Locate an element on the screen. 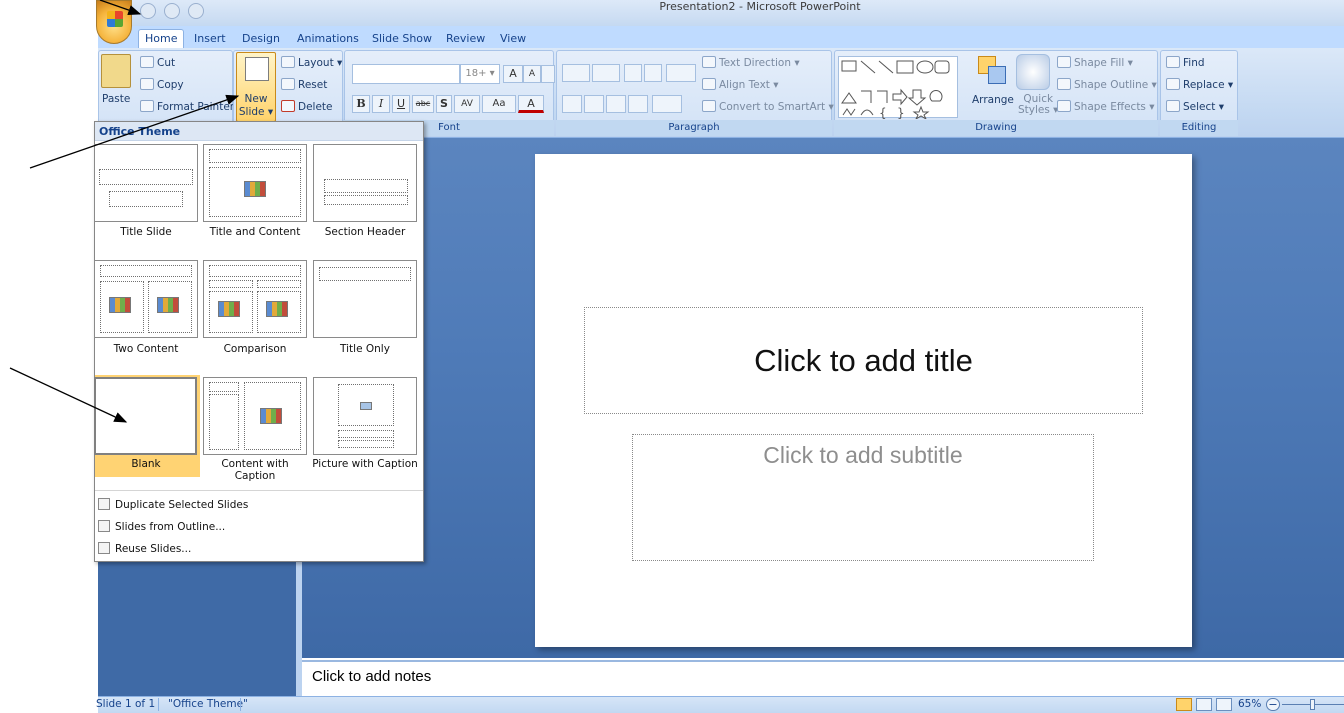 The width and height of the screenshot is (1344, 713). layout-label: Title and Content is located at coordinates (255, 232).